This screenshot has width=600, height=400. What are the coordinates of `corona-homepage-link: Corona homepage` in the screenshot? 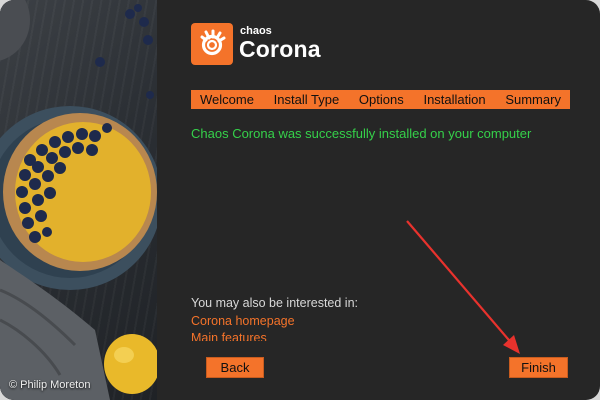 It's located at (341, 321).